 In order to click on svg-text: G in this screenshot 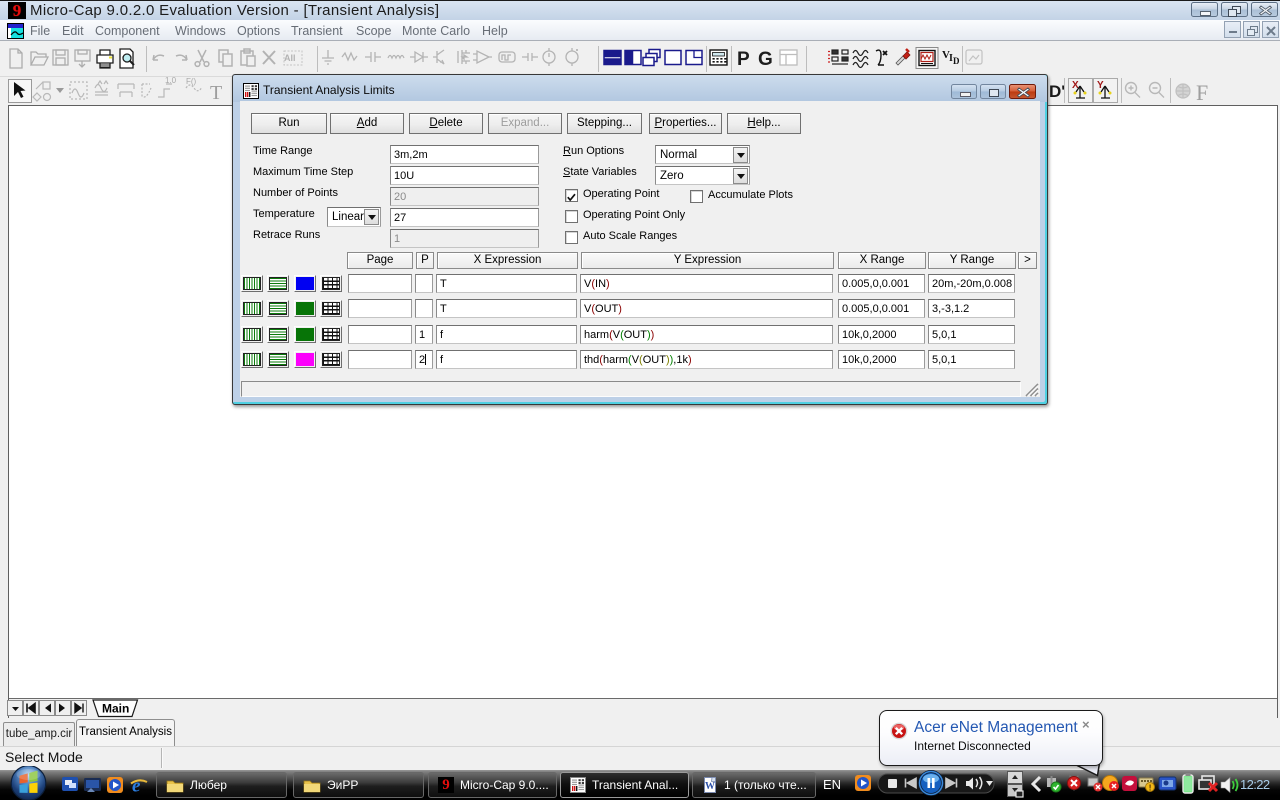, I will do `click(765, 59)`.